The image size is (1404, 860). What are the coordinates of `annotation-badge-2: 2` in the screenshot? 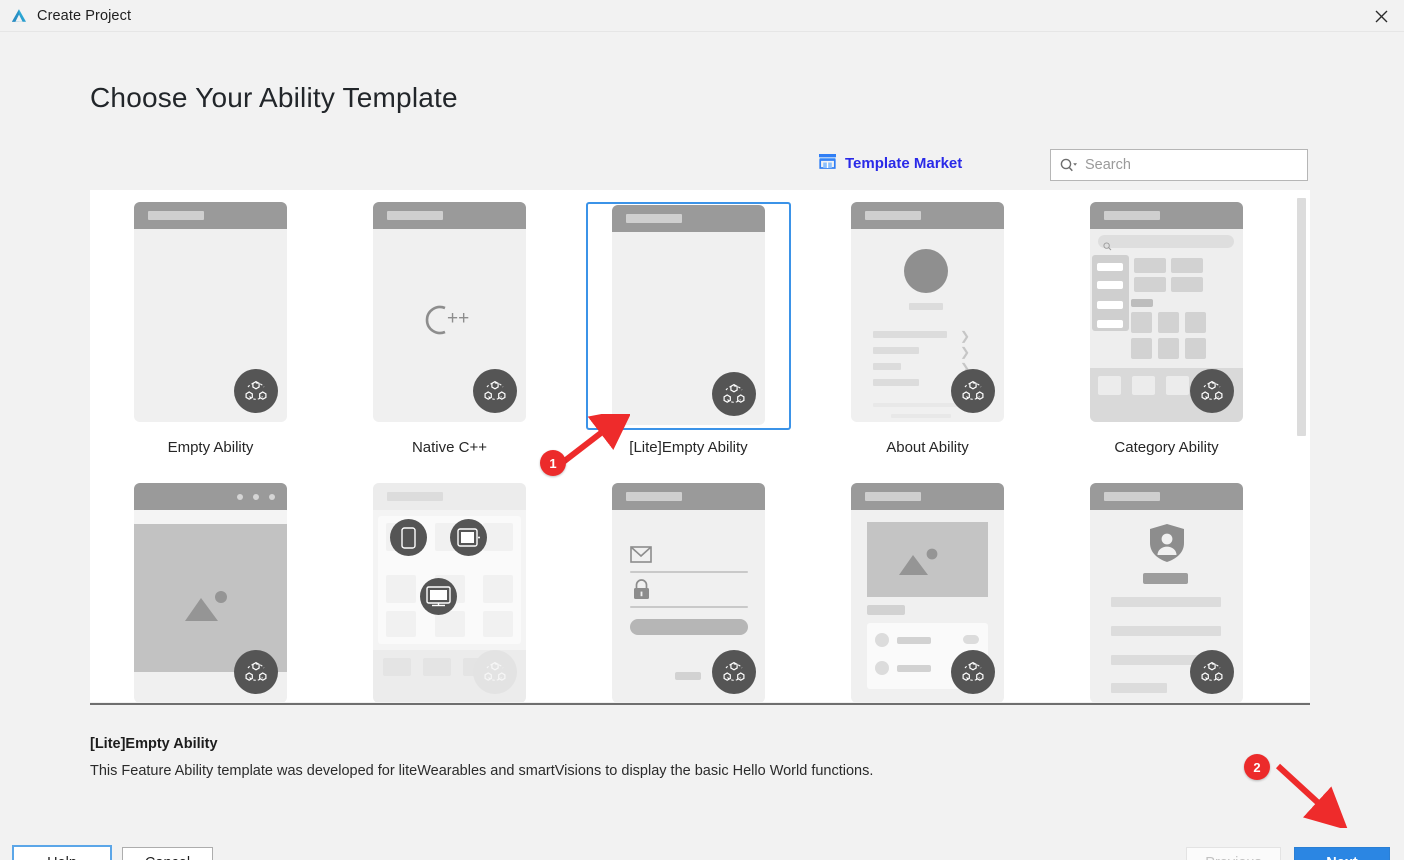 It's located at (1257, 767).